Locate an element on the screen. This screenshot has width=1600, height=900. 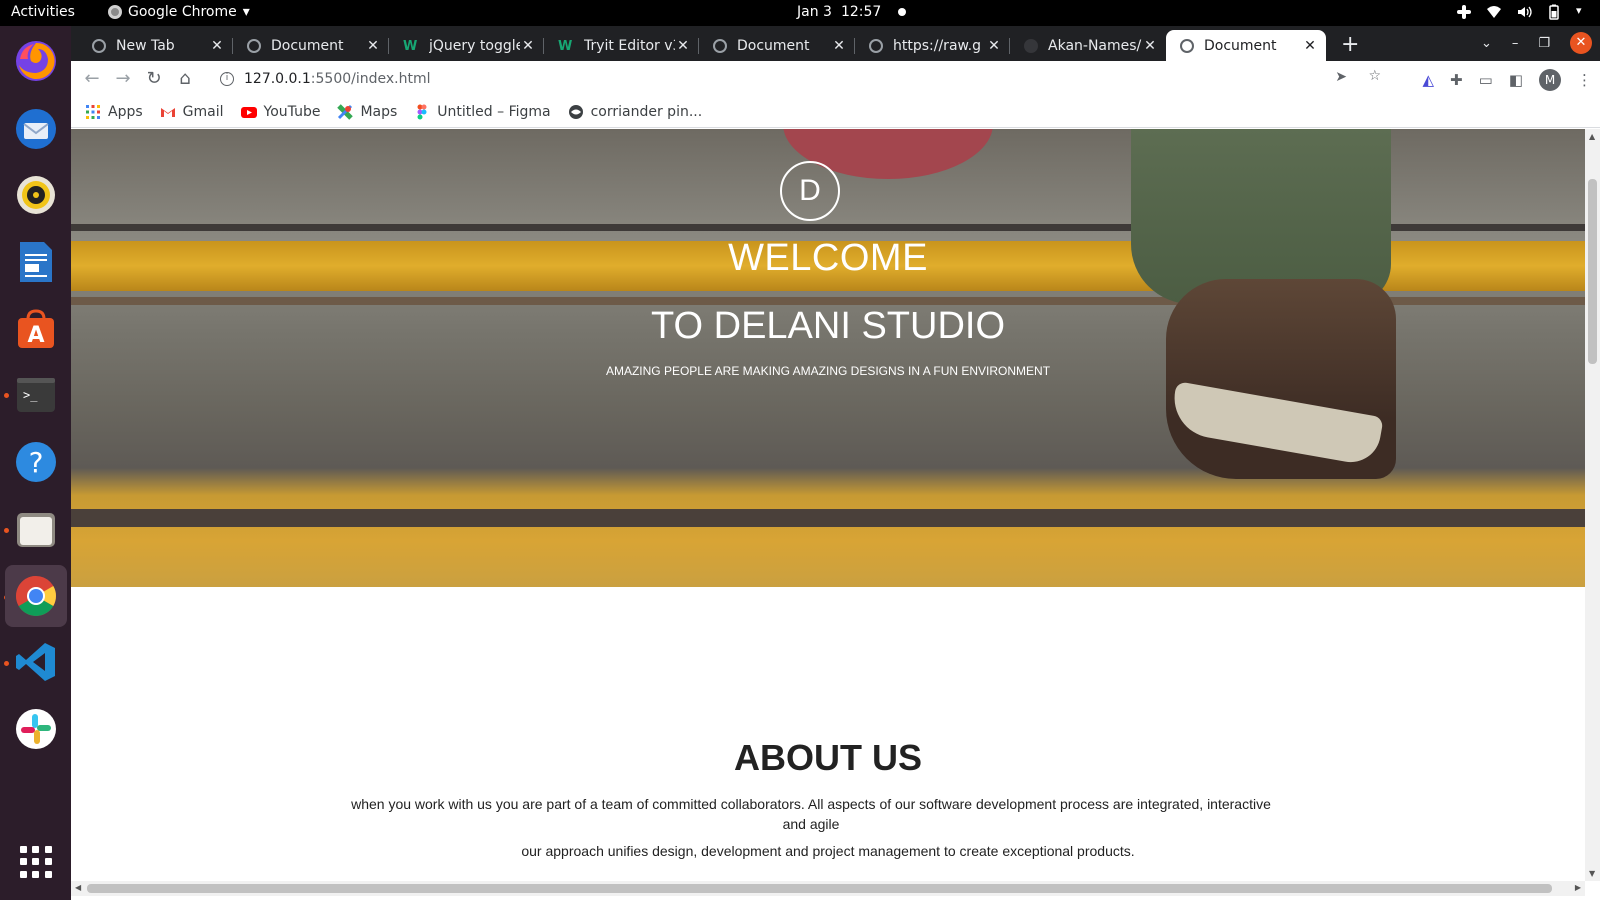
scroll-down-icon: ▼ is located at coordinates (1592, 873).